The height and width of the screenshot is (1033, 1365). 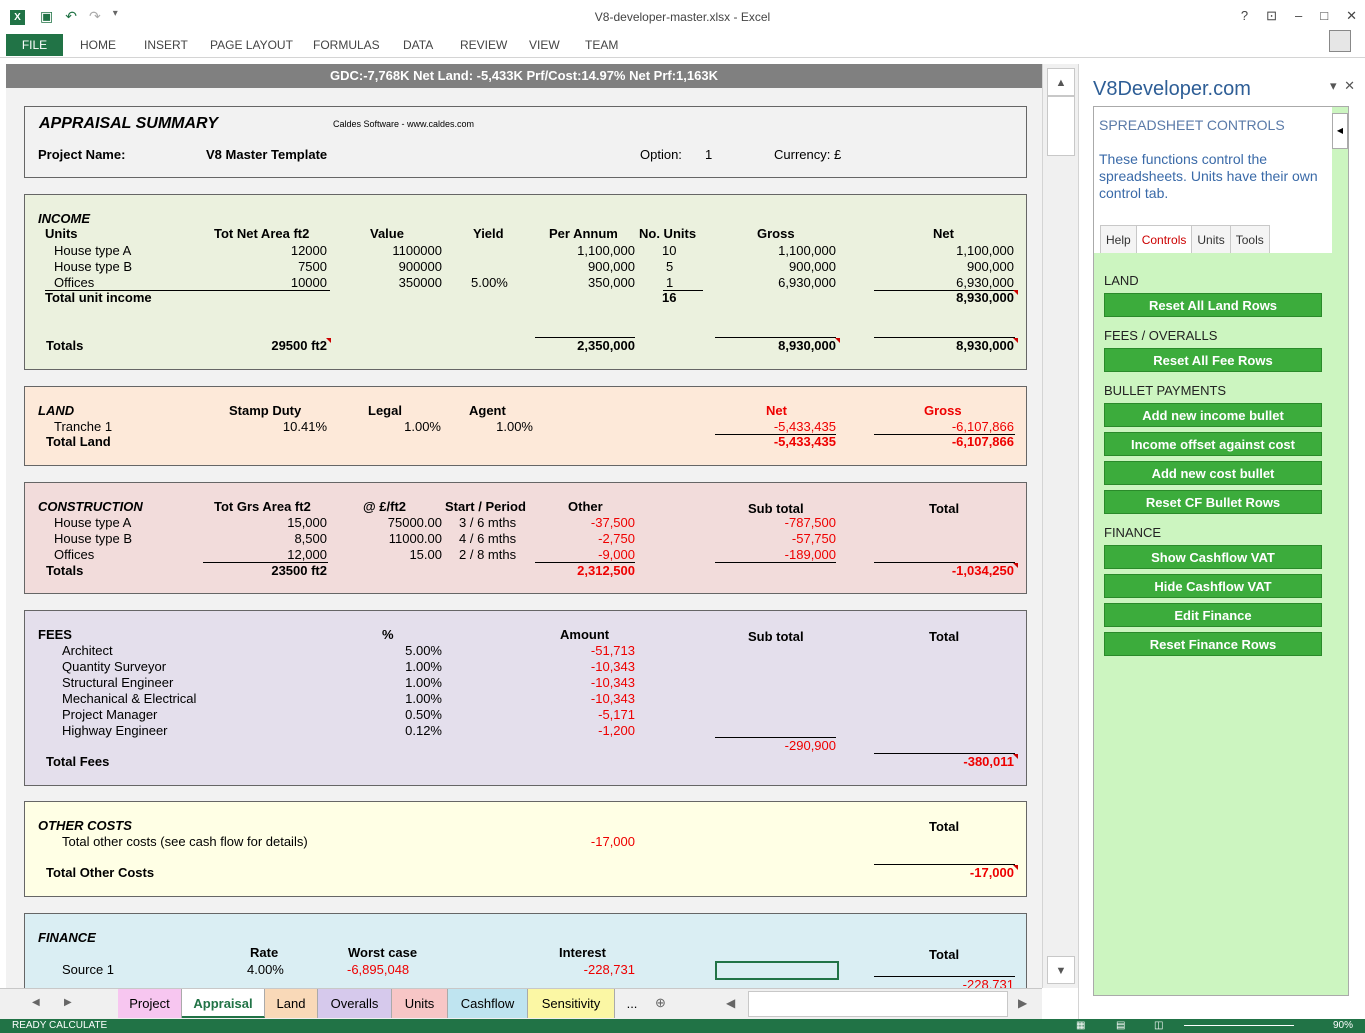 I want to click on fee-row-pct: 0.50%, so click(x=398, y=714).